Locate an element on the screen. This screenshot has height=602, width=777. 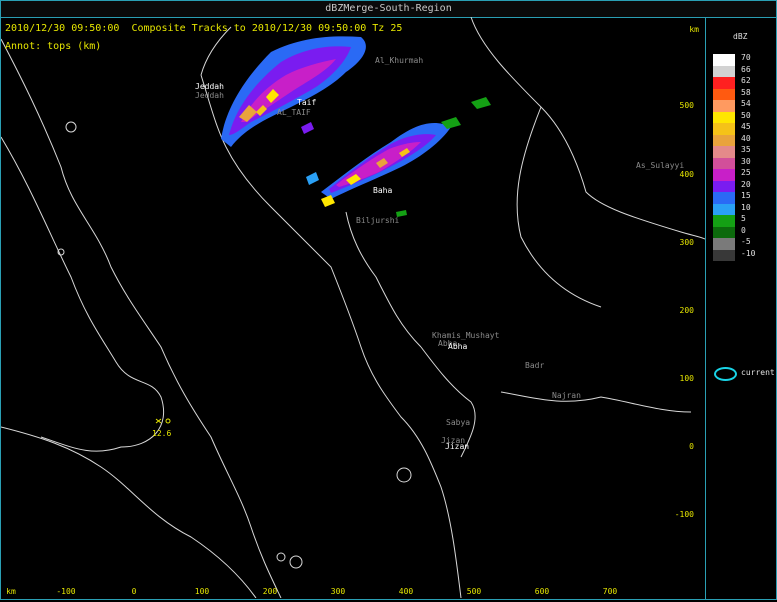
x-tick: 500 is located at coordinates (474, 591).